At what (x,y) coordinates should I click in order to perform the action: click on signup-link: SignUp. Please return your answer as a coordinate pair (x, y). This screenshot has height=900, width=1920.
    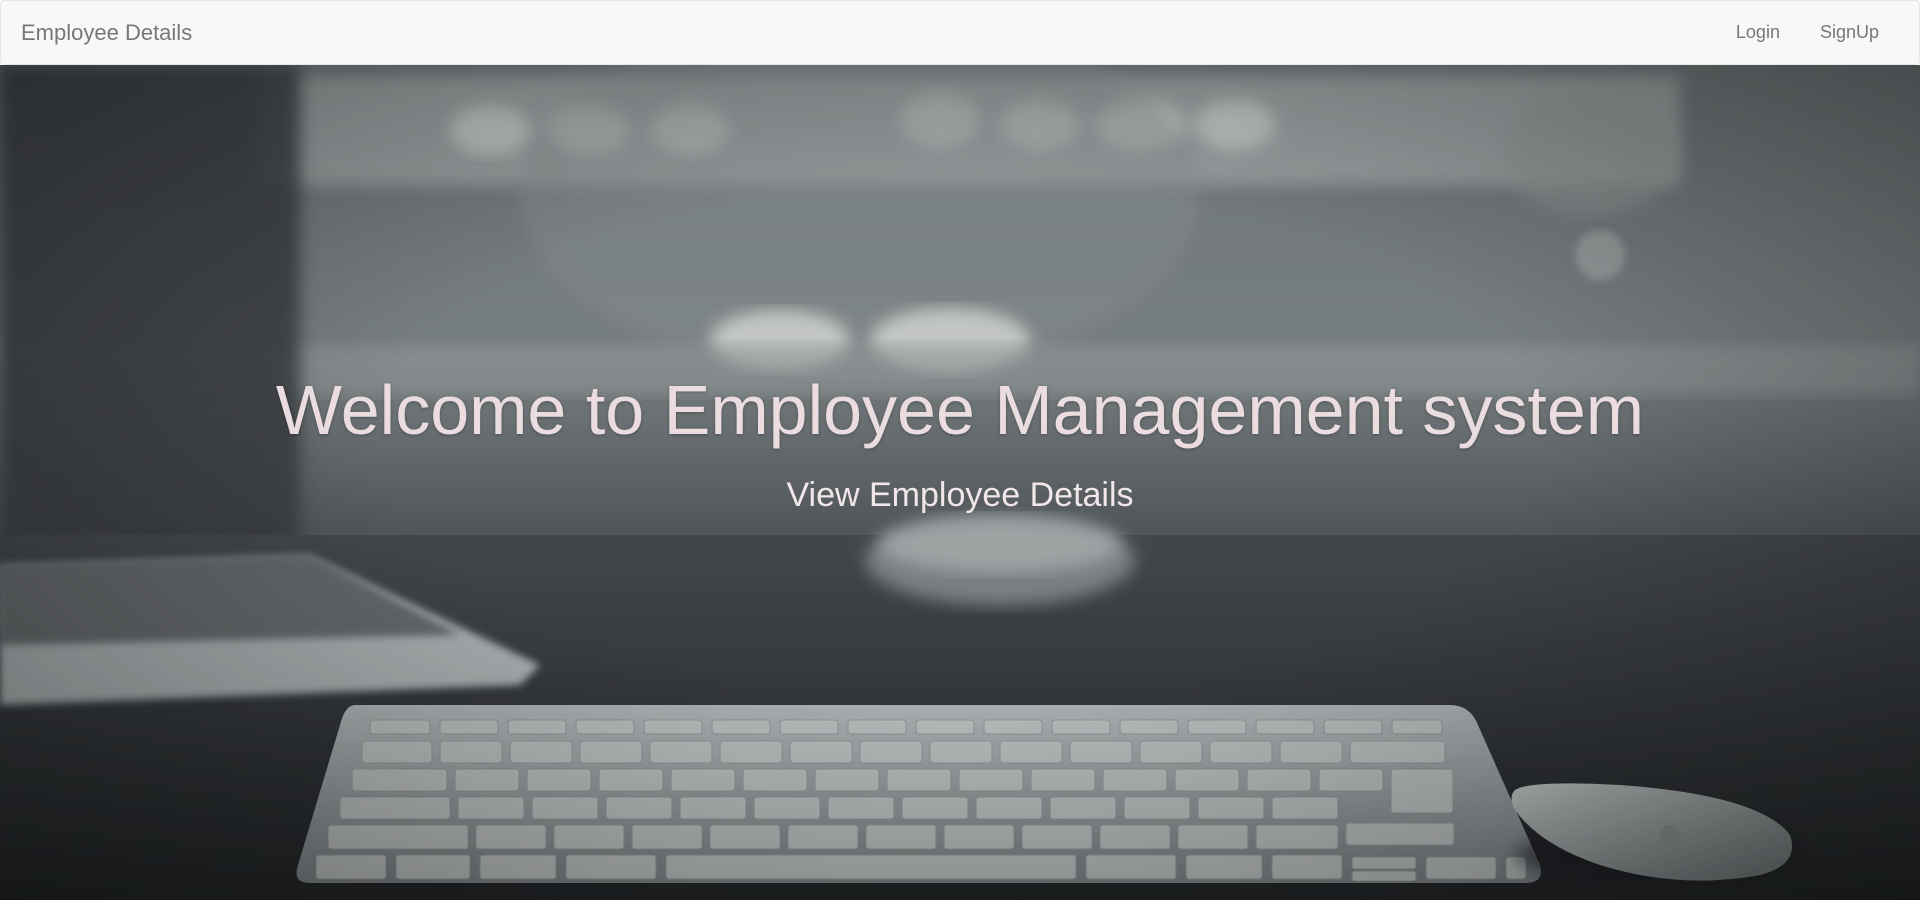
    Looking at the image, I should click on (1849, 32).